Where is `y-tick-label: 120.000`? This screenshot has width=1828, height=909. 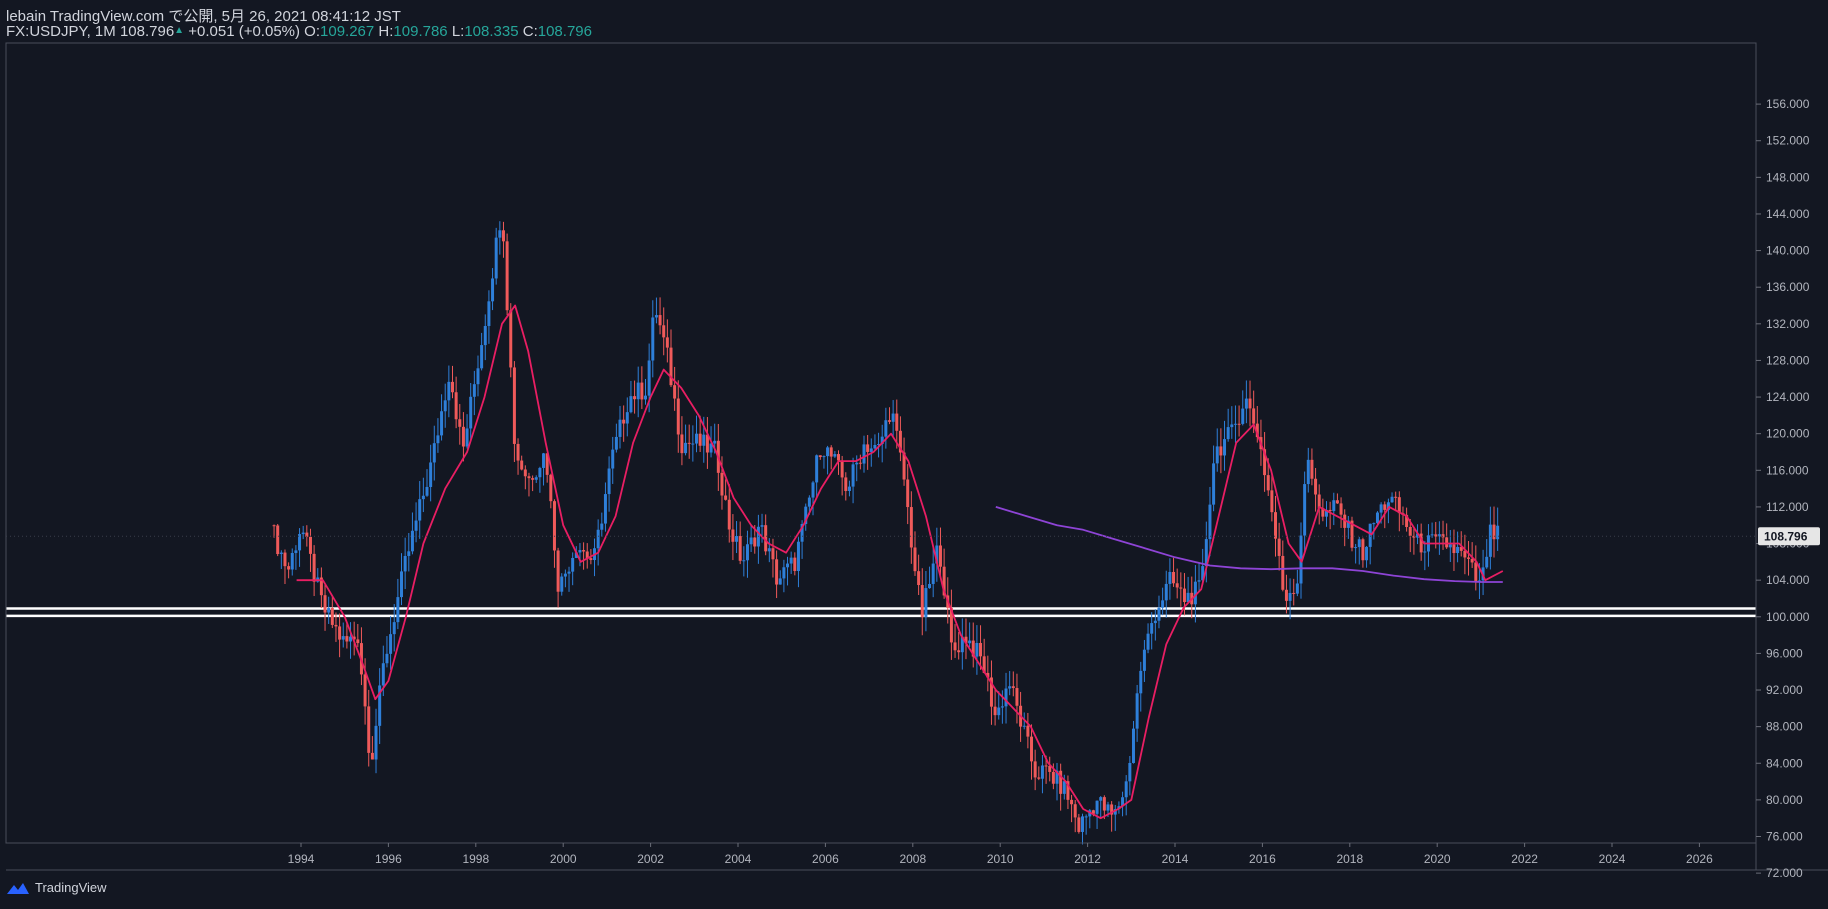
y-tick-label: 120.000 is located at coordinates (1788, 434).